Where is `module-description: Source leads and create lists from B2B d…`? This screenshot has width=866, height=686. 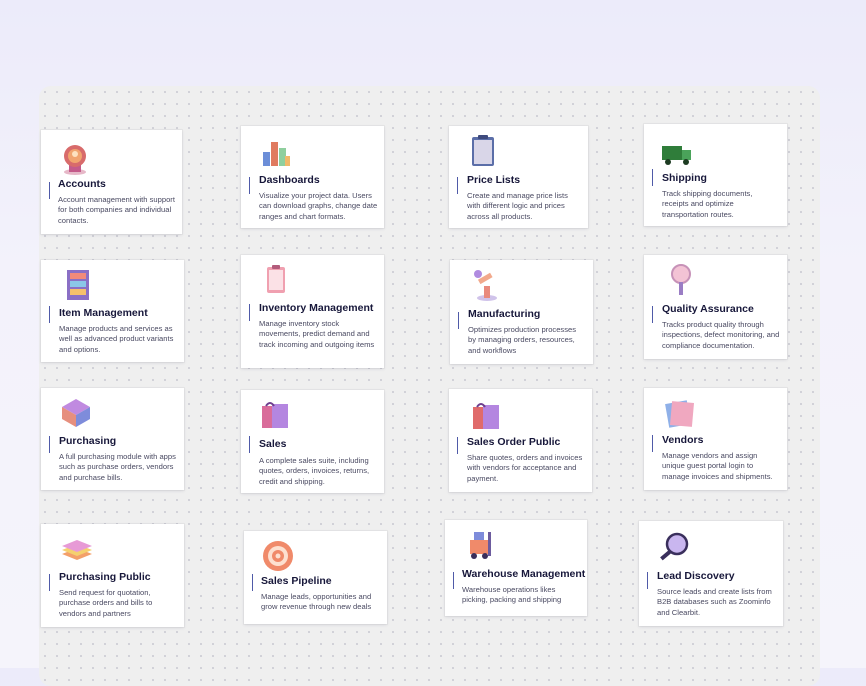 module-description: Source leads and create lists from B2B d… is located at coordinates (714, 602).